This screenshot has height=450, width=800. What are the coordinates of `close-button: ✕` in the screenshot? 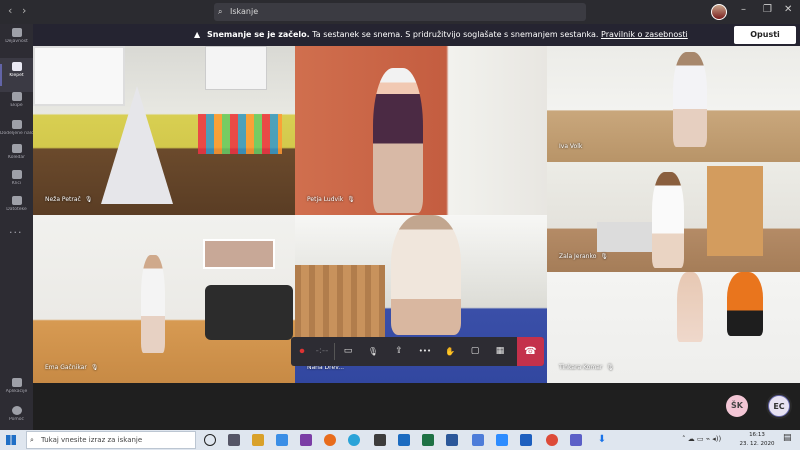 It's located at (788, 9).